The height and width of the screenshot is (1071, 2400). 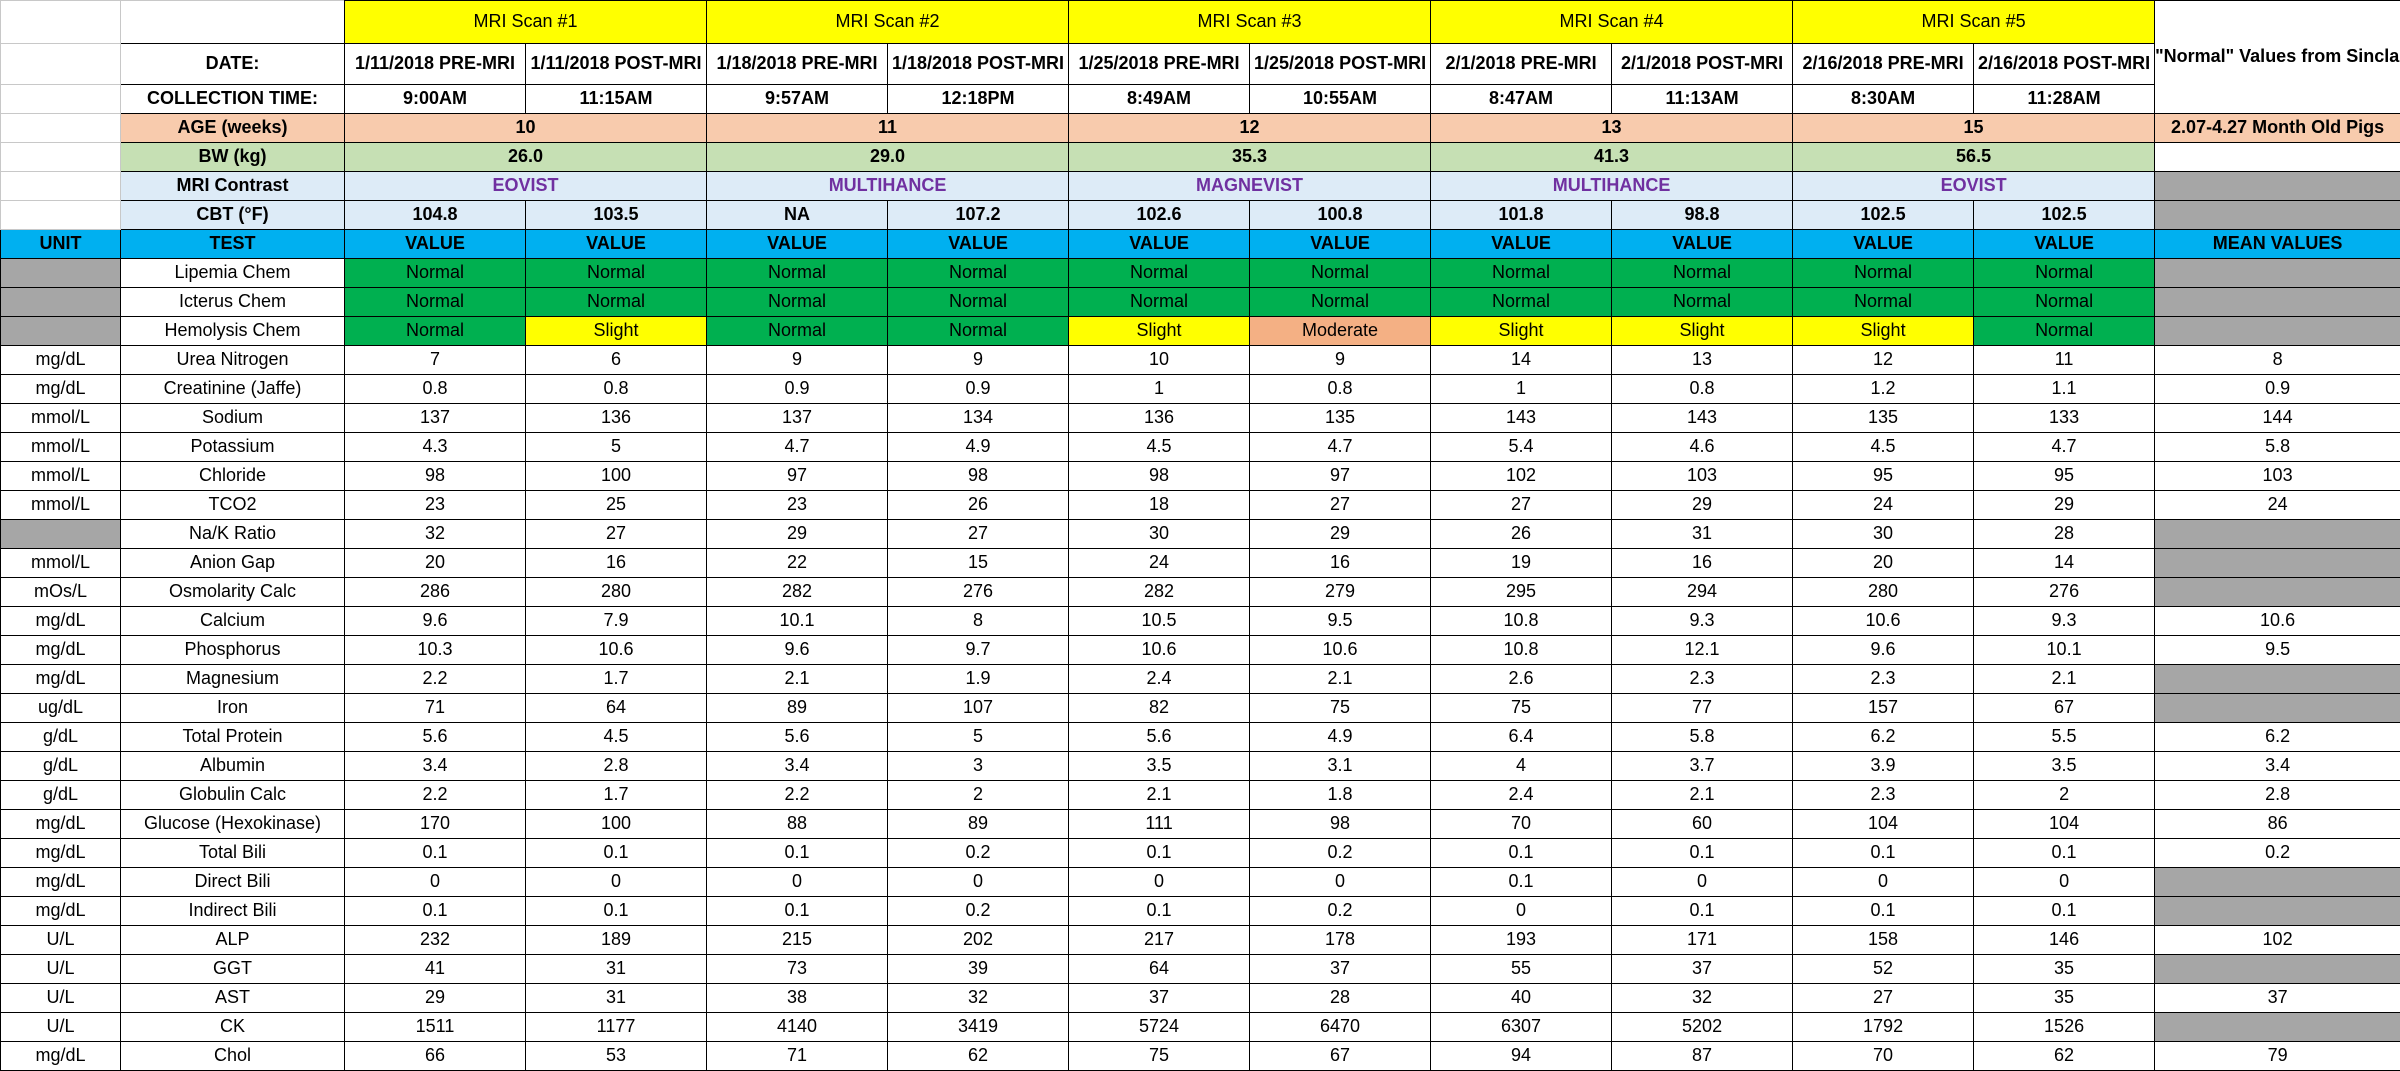 What do you see at coordinates (1340, 998) in the screenshot?
I see `value-cell: 28` at bounding box center [1340, 998].